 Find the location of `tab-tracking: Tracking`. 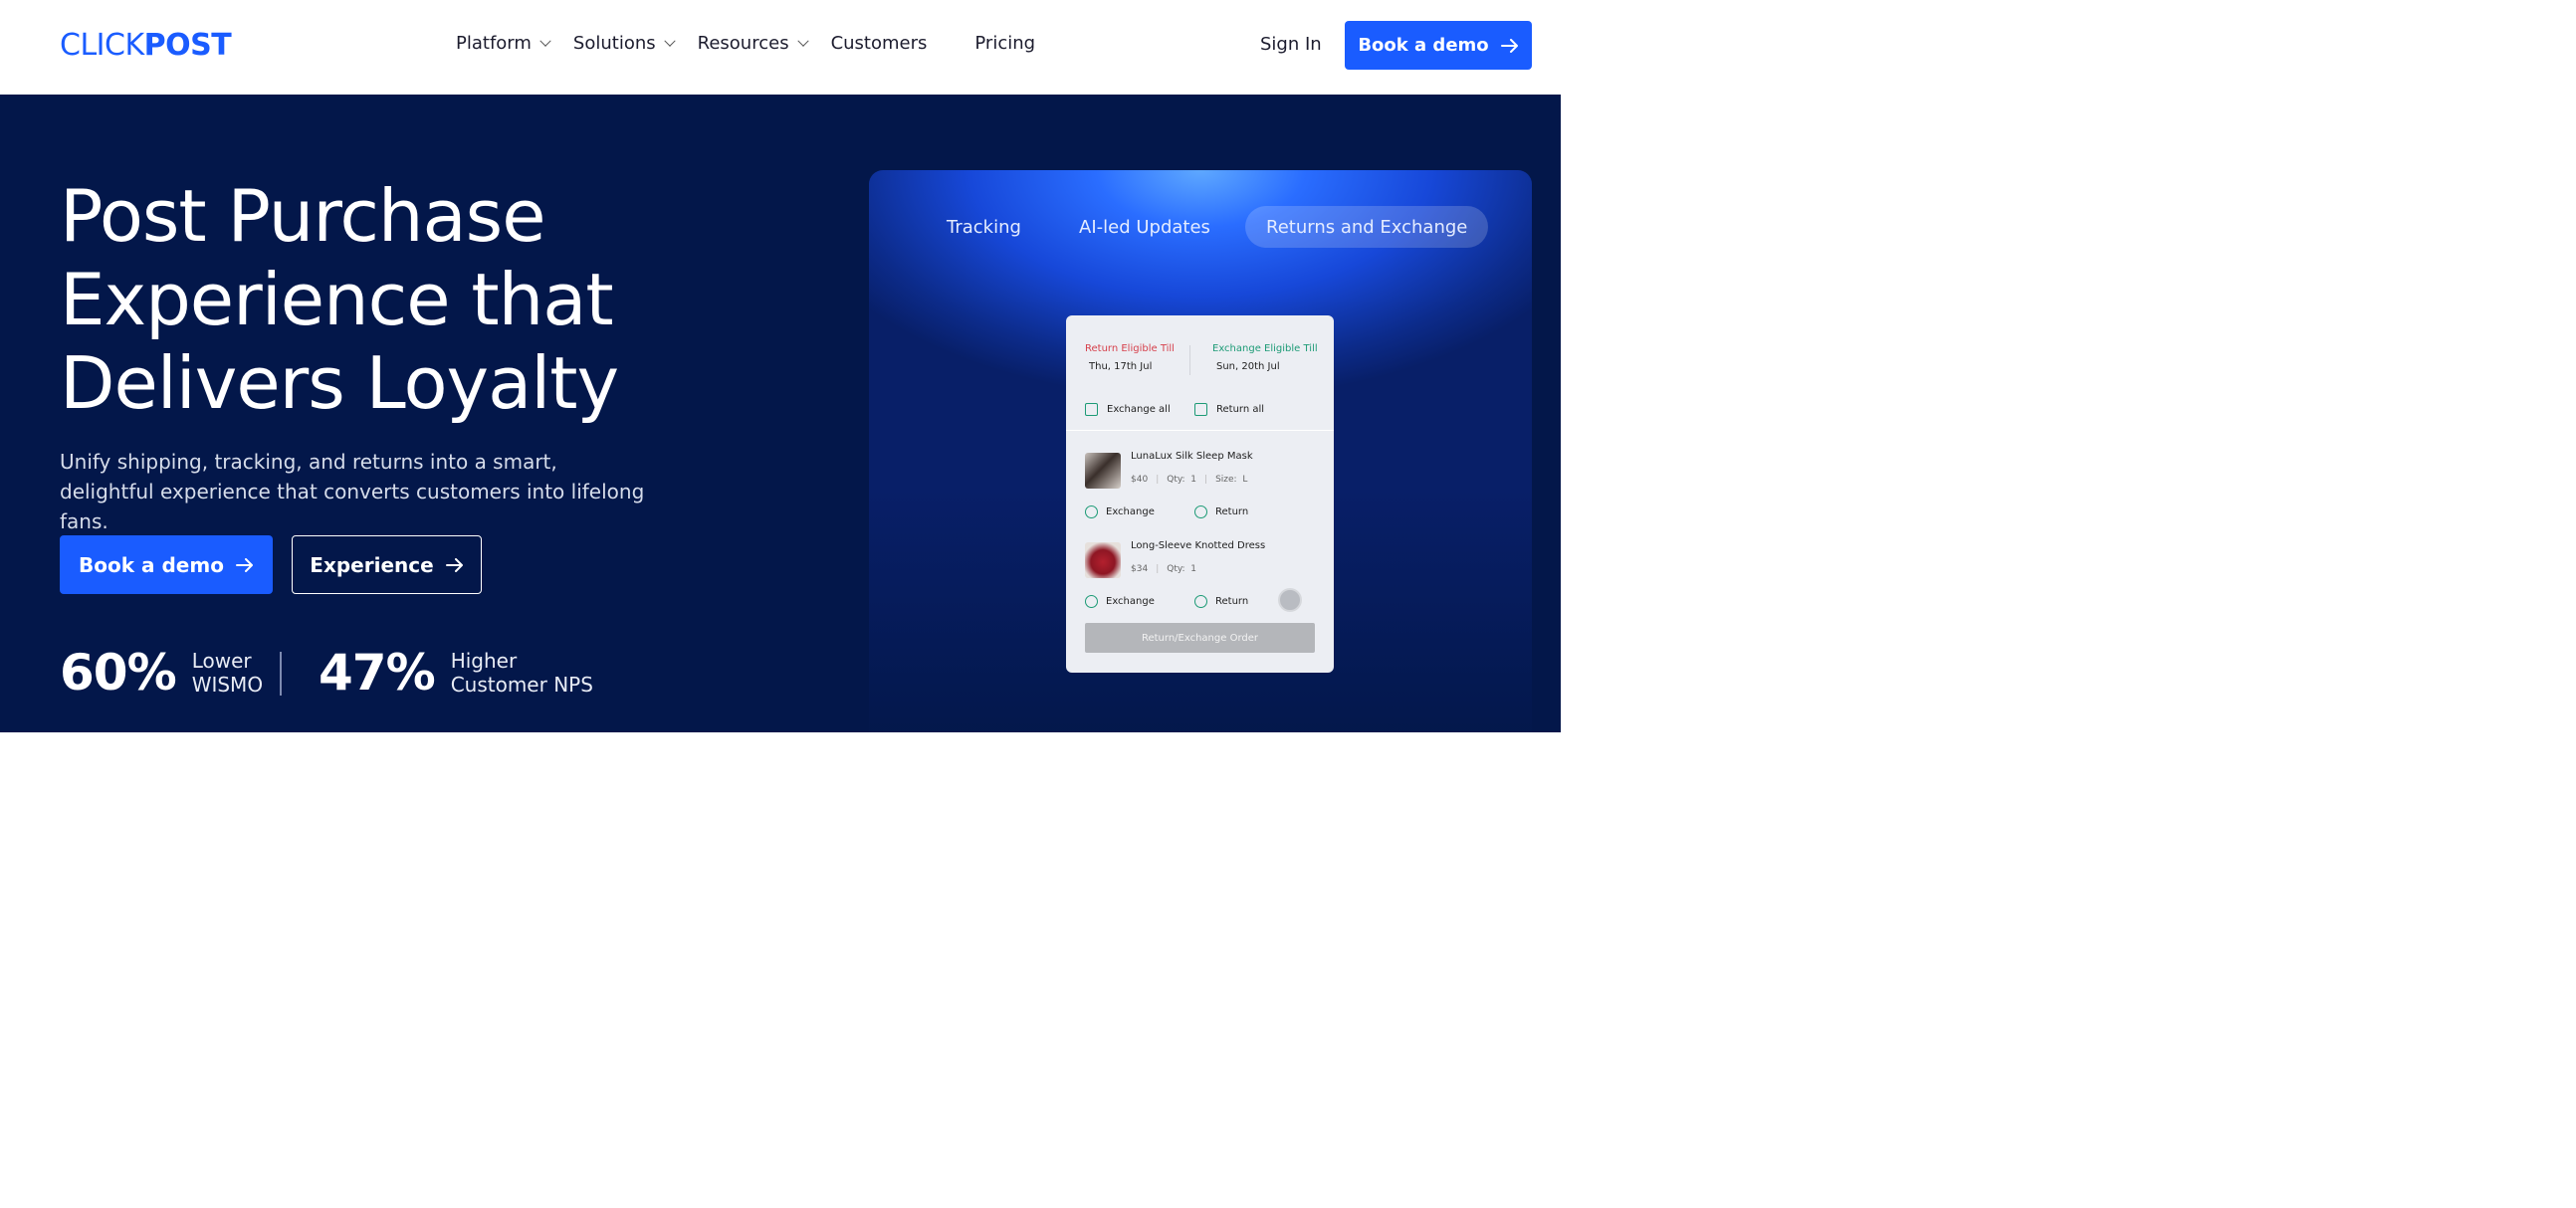

tab-tracking: Tracking is located at coordinates (984, 227).